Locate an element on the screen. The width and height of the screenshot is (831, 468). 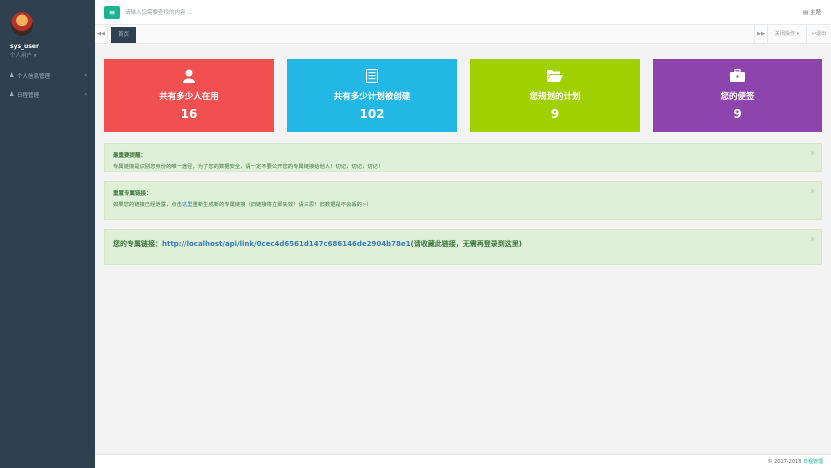
alert-title: 最重要提醒： is located at coordinates (130, 156).